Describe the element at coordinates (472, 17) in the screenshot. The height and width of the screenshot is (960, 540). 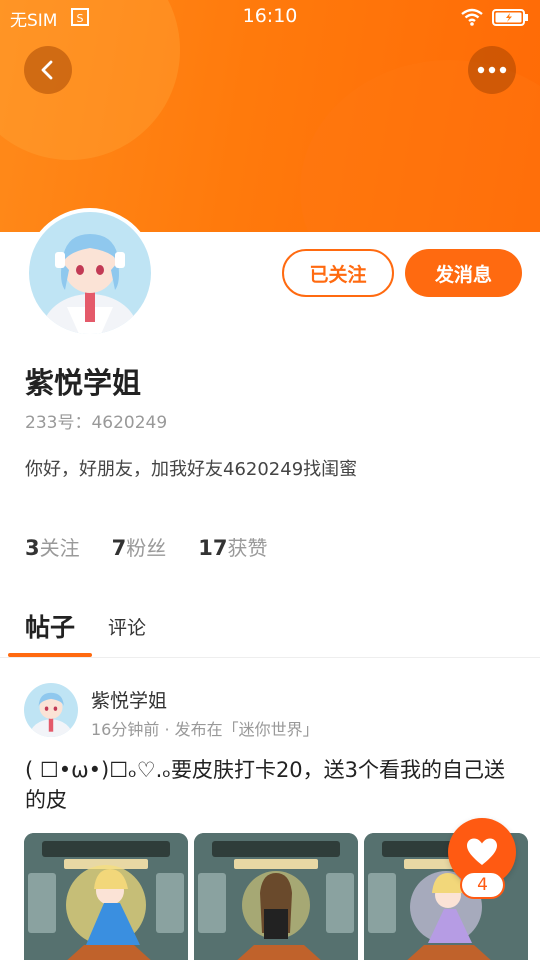
I see `wifi-icon` at that location.